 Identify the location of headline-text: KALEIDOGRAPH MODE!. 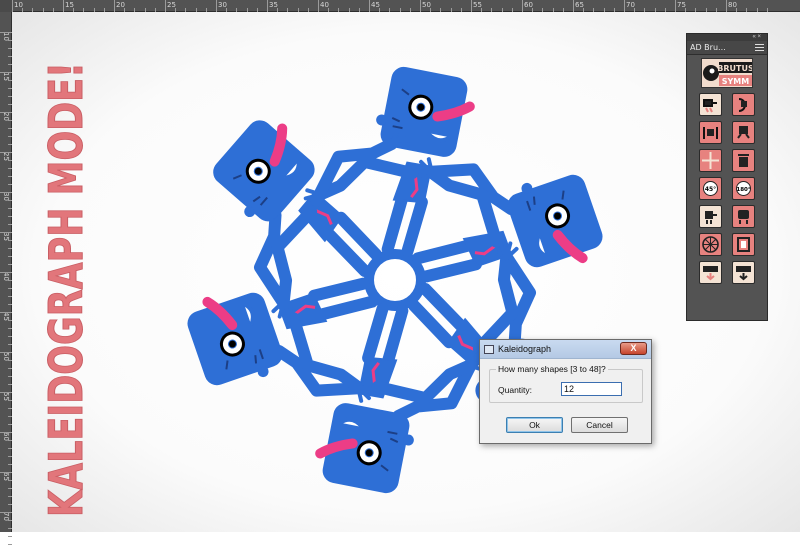
(66, 290).